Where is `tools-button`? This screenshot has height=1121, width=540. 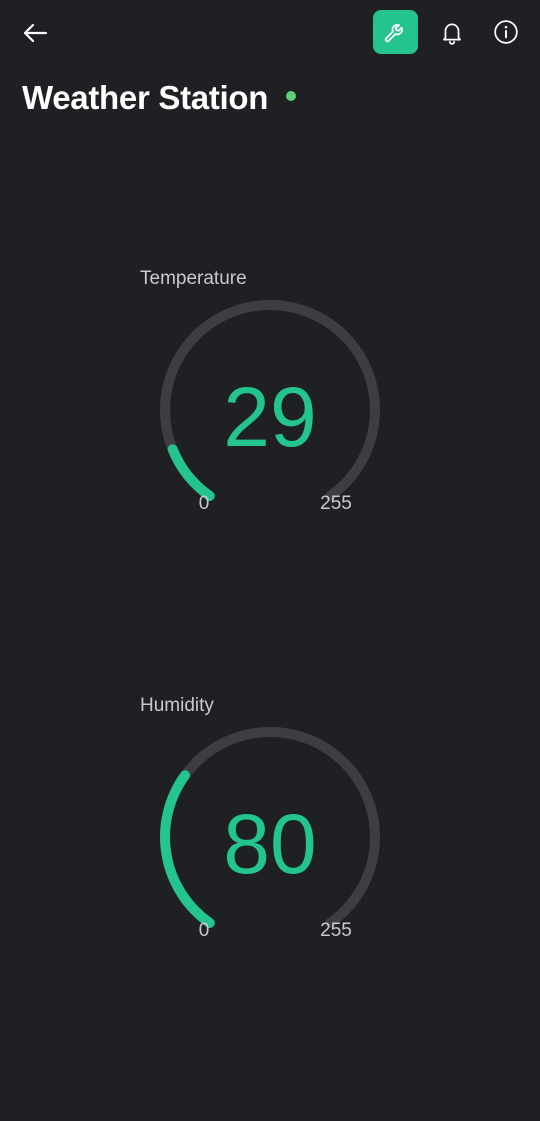 tools-button is located at coordinates (395, 32).